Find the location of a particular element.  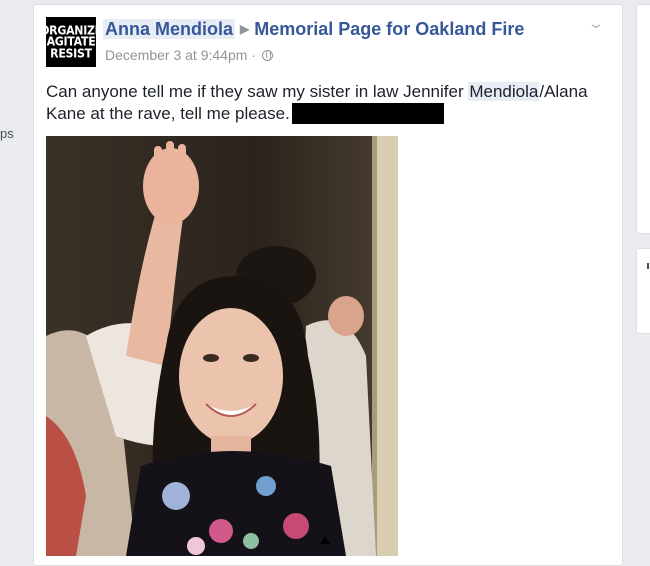

post-timestamp: December 3 at 9:44pm is located at coordinates (176, 55).